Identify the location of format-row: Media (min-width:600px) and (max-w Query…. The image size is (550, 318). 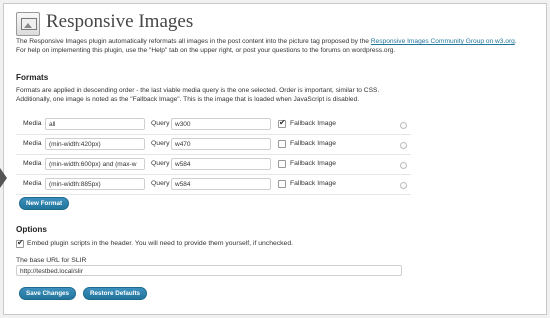
(213, 165).